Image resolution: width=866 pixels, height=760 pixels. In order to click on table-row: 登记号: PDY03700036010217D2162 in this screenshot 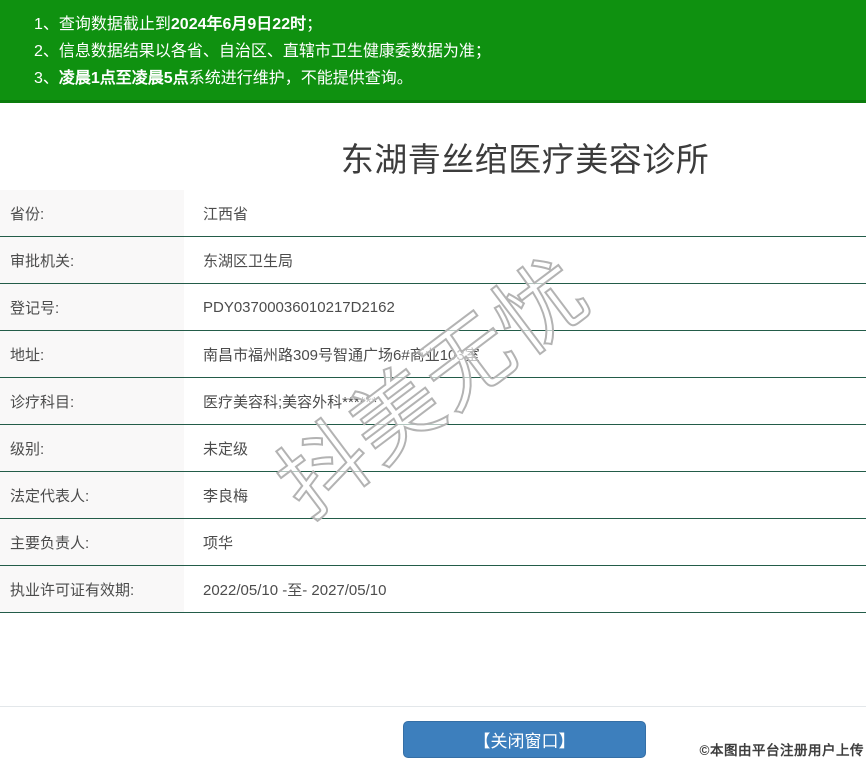, I will do `click(433, 307)`.